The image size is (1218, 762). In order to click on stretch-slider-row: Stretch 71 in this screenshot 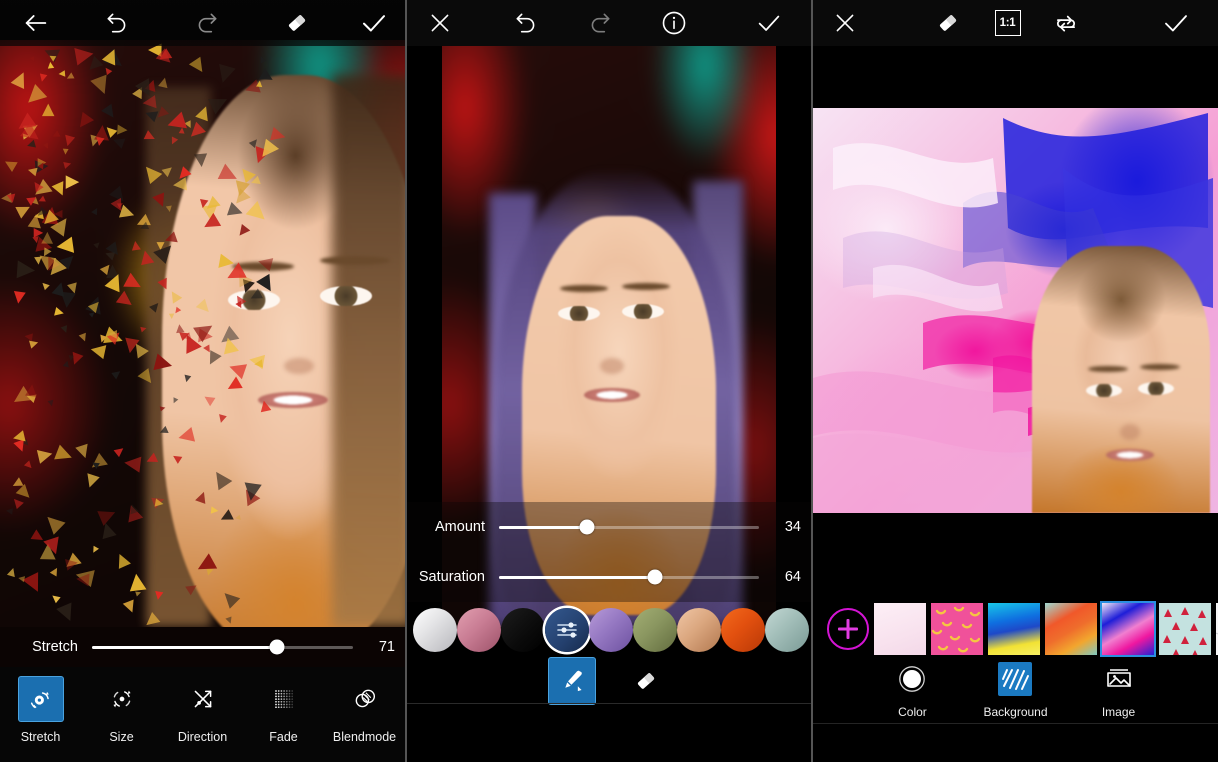, I will do `click(202, 647)`.